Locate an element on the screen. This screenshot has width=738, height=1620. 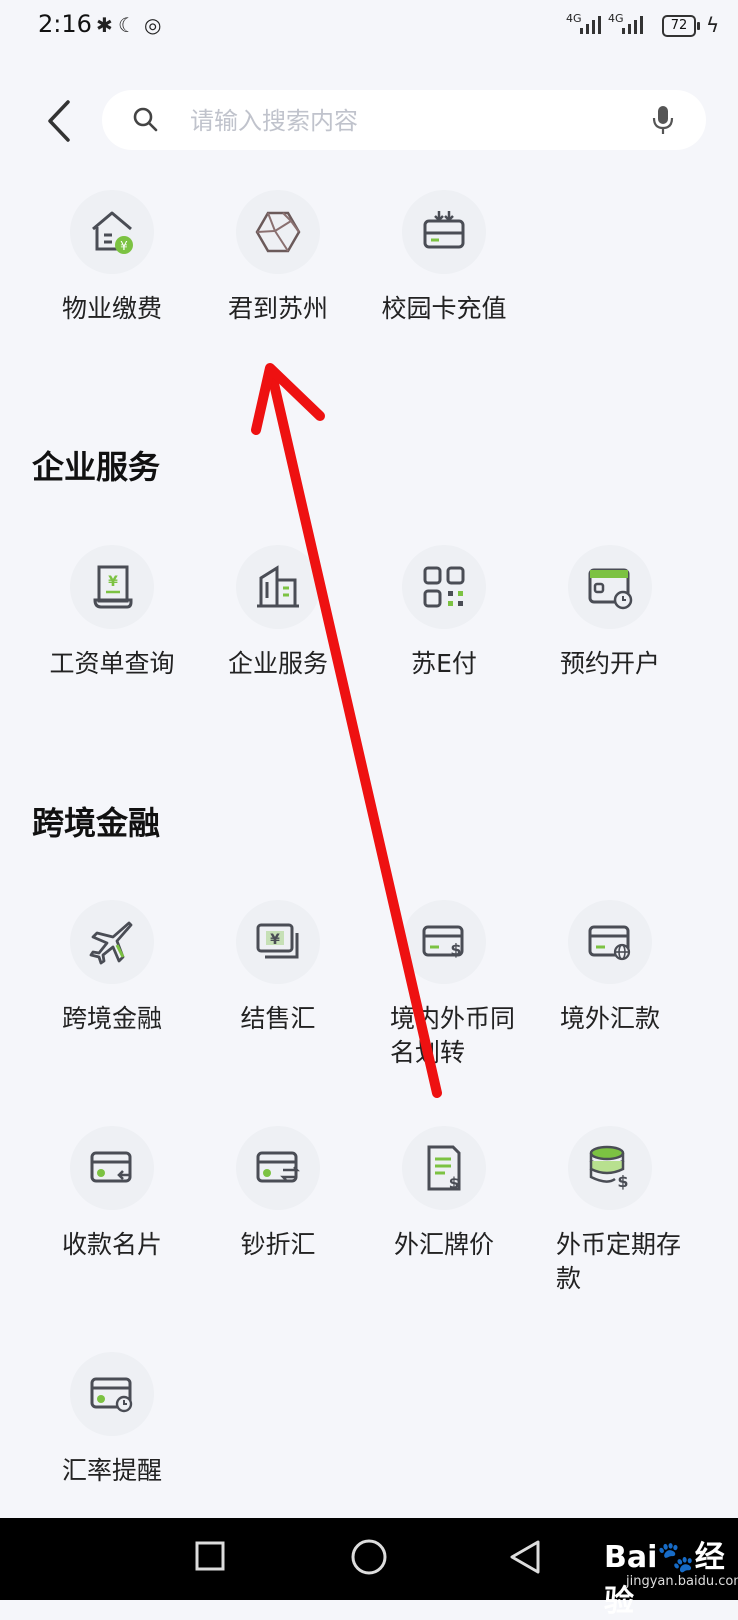
exchange-bill-icon: ¥ is located at coordinates (277, 941).